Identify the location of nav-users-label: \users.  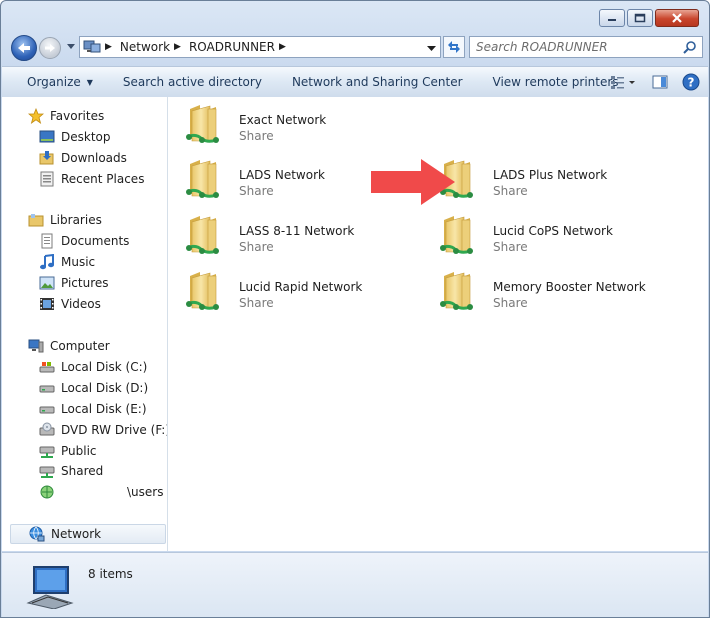
(145, 492).